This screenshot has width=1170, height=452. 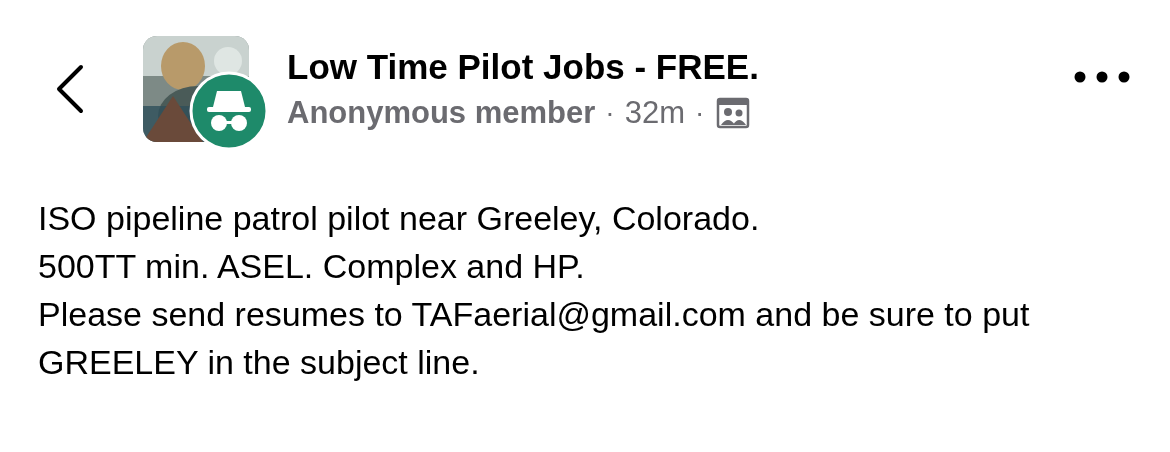 I want to click on group-icon, so click(x=733, y=113).